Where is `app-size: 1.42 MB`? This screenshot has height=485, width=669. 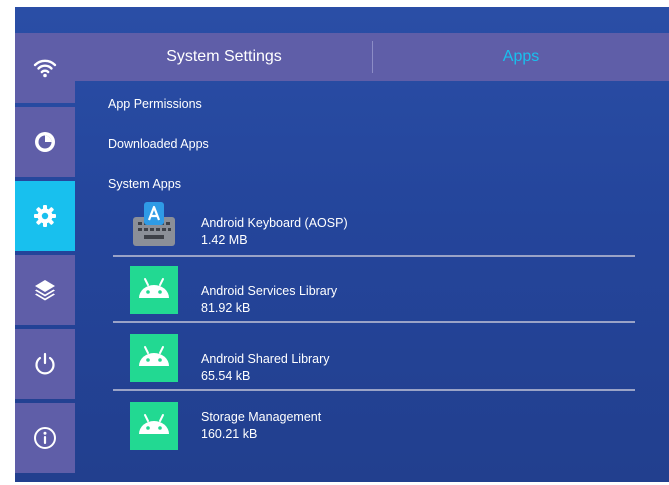
app-size: 1.42 MB is located at coordinates (224, 240).